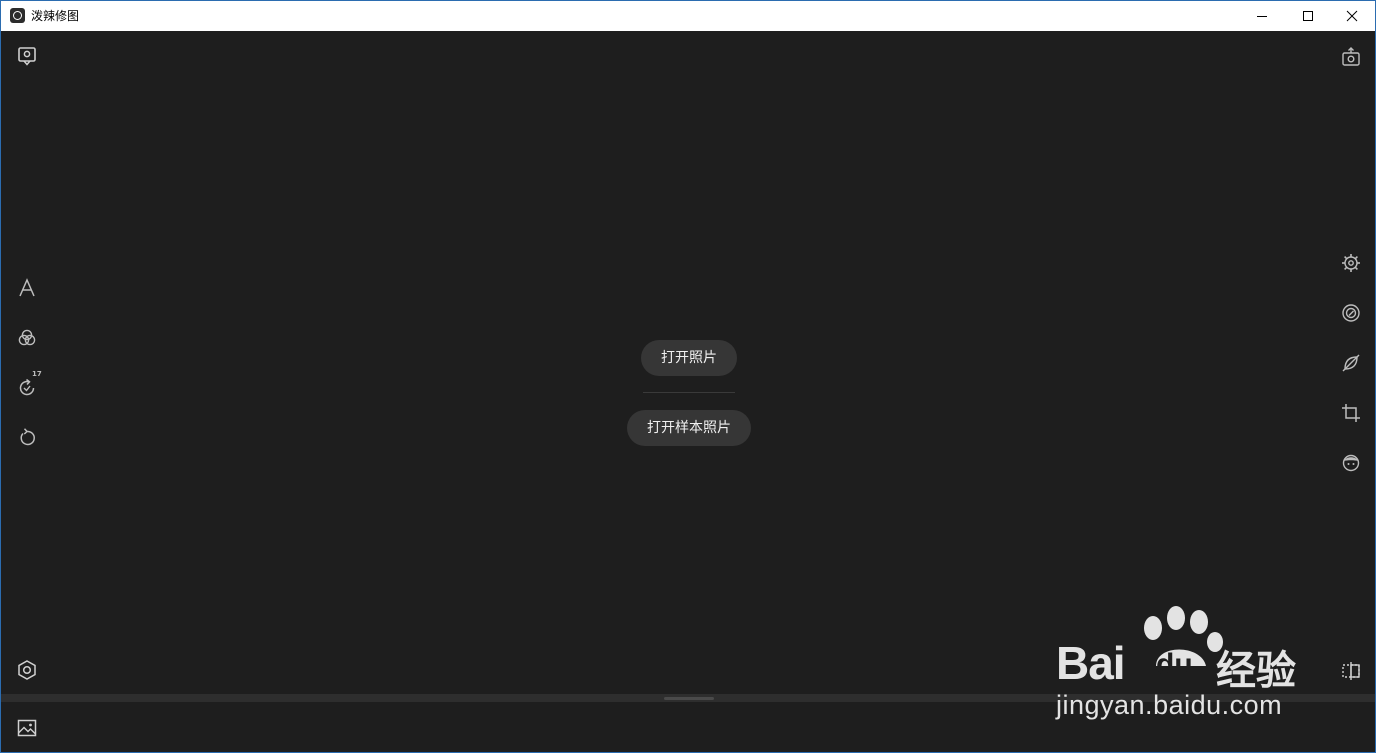 Image resolution: width=1376 pixels, height=753 pixels. I want to click on face-icon, so click(1351, 463).